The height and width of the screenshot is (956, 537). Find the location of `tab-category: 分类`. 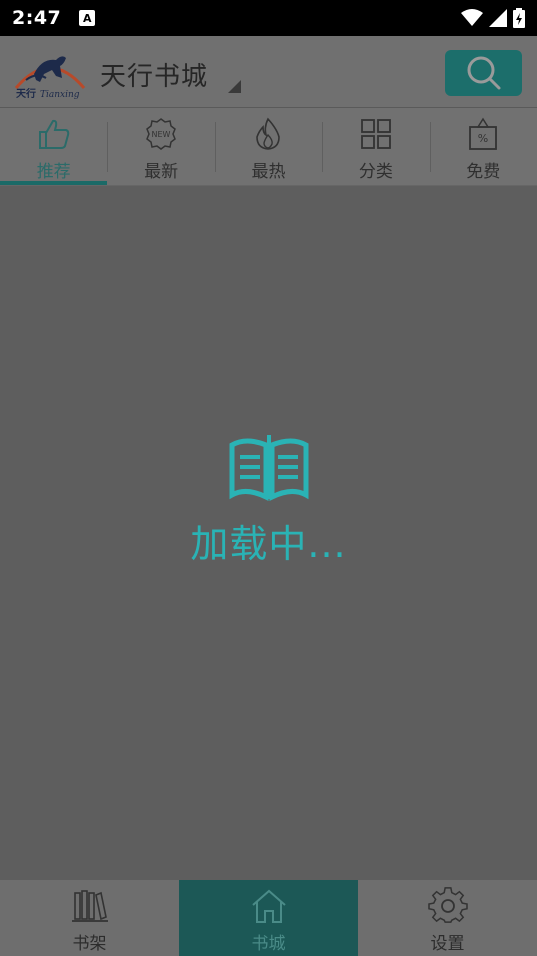

tab-category: 分类 is located at coordinates (375, 146).